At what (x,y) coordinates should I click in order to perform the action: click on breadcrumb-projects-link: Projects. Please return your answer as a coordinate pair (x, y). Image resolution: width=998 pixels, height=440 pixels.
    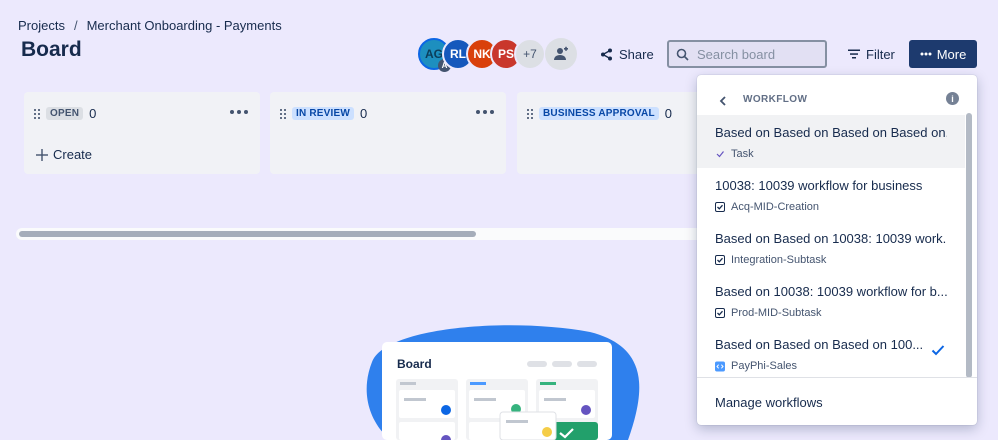
    Looking at the image, I should click on (41, 25).